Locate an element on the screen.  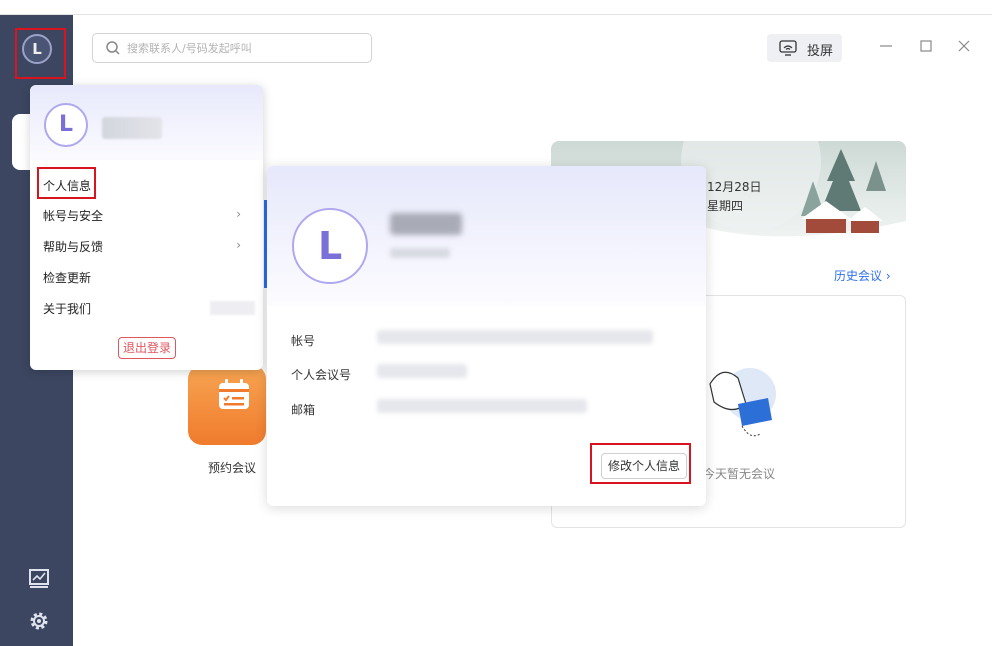
cast-screen-button: 投屏 is located at coordinates (804, 48).